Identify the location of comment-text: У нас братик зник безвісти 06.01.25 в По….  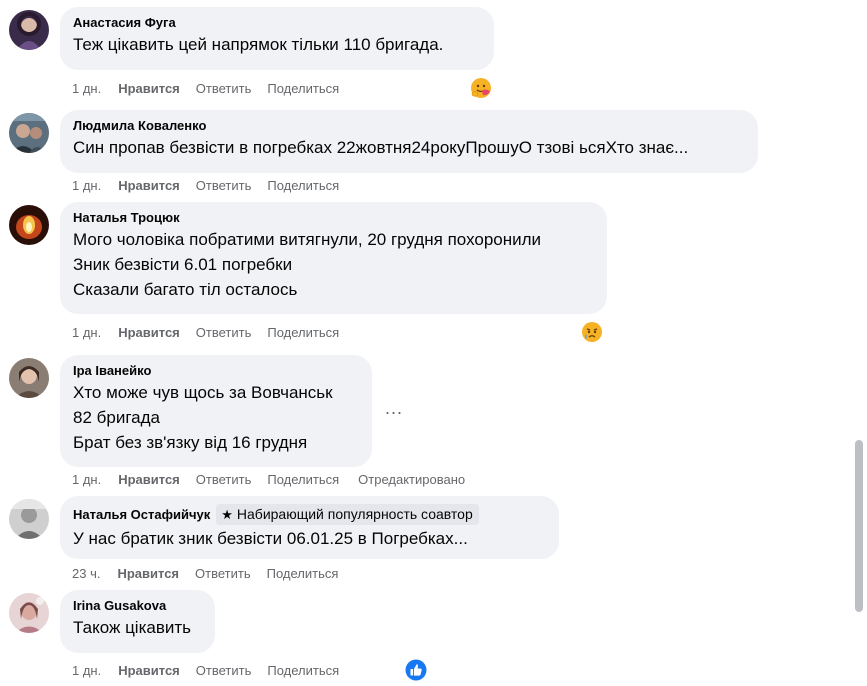
(270, 538).